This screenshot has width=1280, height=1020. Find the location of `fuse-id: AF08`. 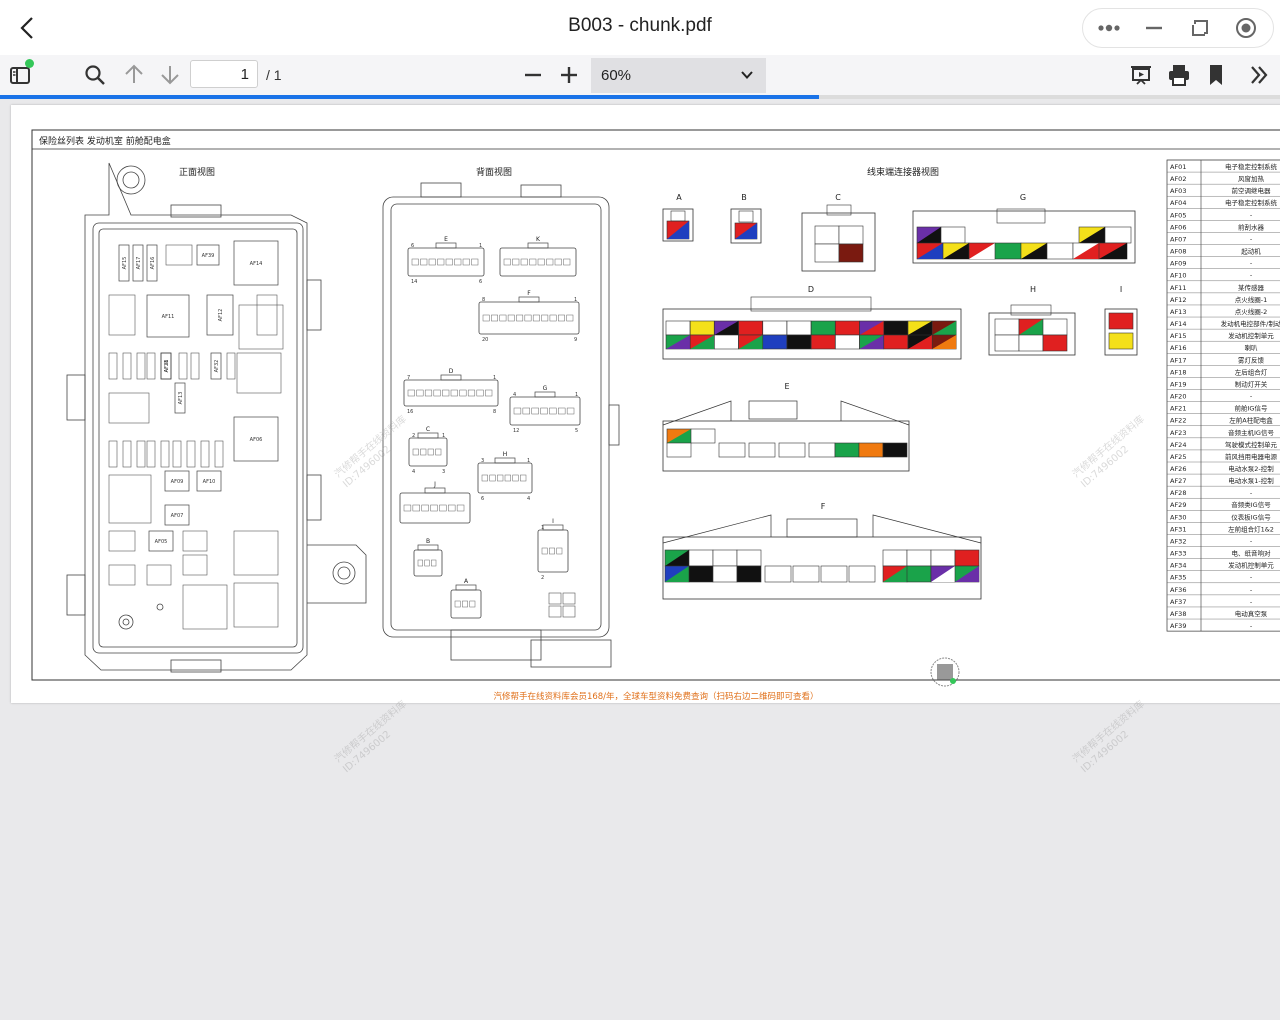

fuse-id: AF08 is located at coordinates (1178, 252).